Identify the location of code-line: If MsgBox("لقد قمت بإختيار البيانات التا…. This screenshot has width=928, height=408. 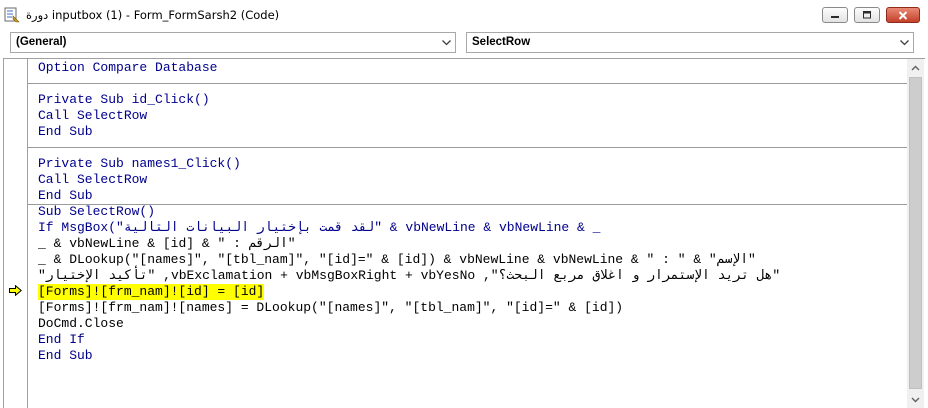
(319, 228).